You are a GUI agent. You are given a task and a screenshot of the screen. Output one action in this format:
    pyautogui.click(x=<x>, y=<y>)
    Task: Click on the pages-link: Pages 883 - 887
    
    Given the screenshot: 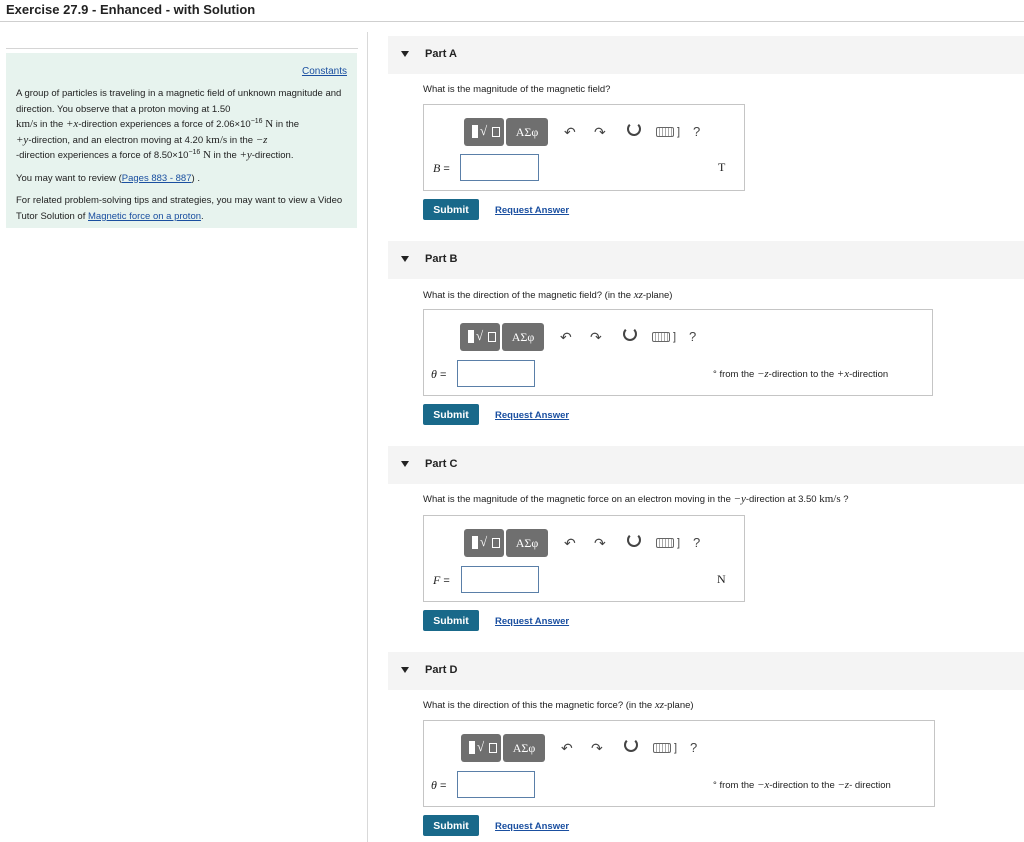 What is the action you would take?
    pyautogui.click(x=157, y=178)
    